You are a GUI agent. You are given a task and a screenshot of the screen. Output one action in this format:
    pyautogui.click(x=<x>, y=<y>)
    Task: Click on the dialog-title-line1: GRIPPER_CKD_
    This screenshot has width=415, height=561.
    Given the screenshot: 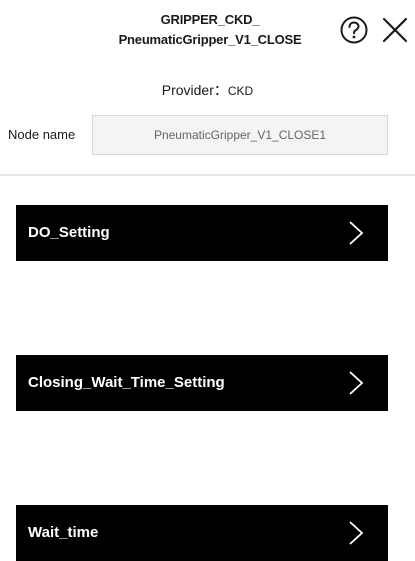 What is the action you would take?
    pyautogui.click(x=210, y=19)
    